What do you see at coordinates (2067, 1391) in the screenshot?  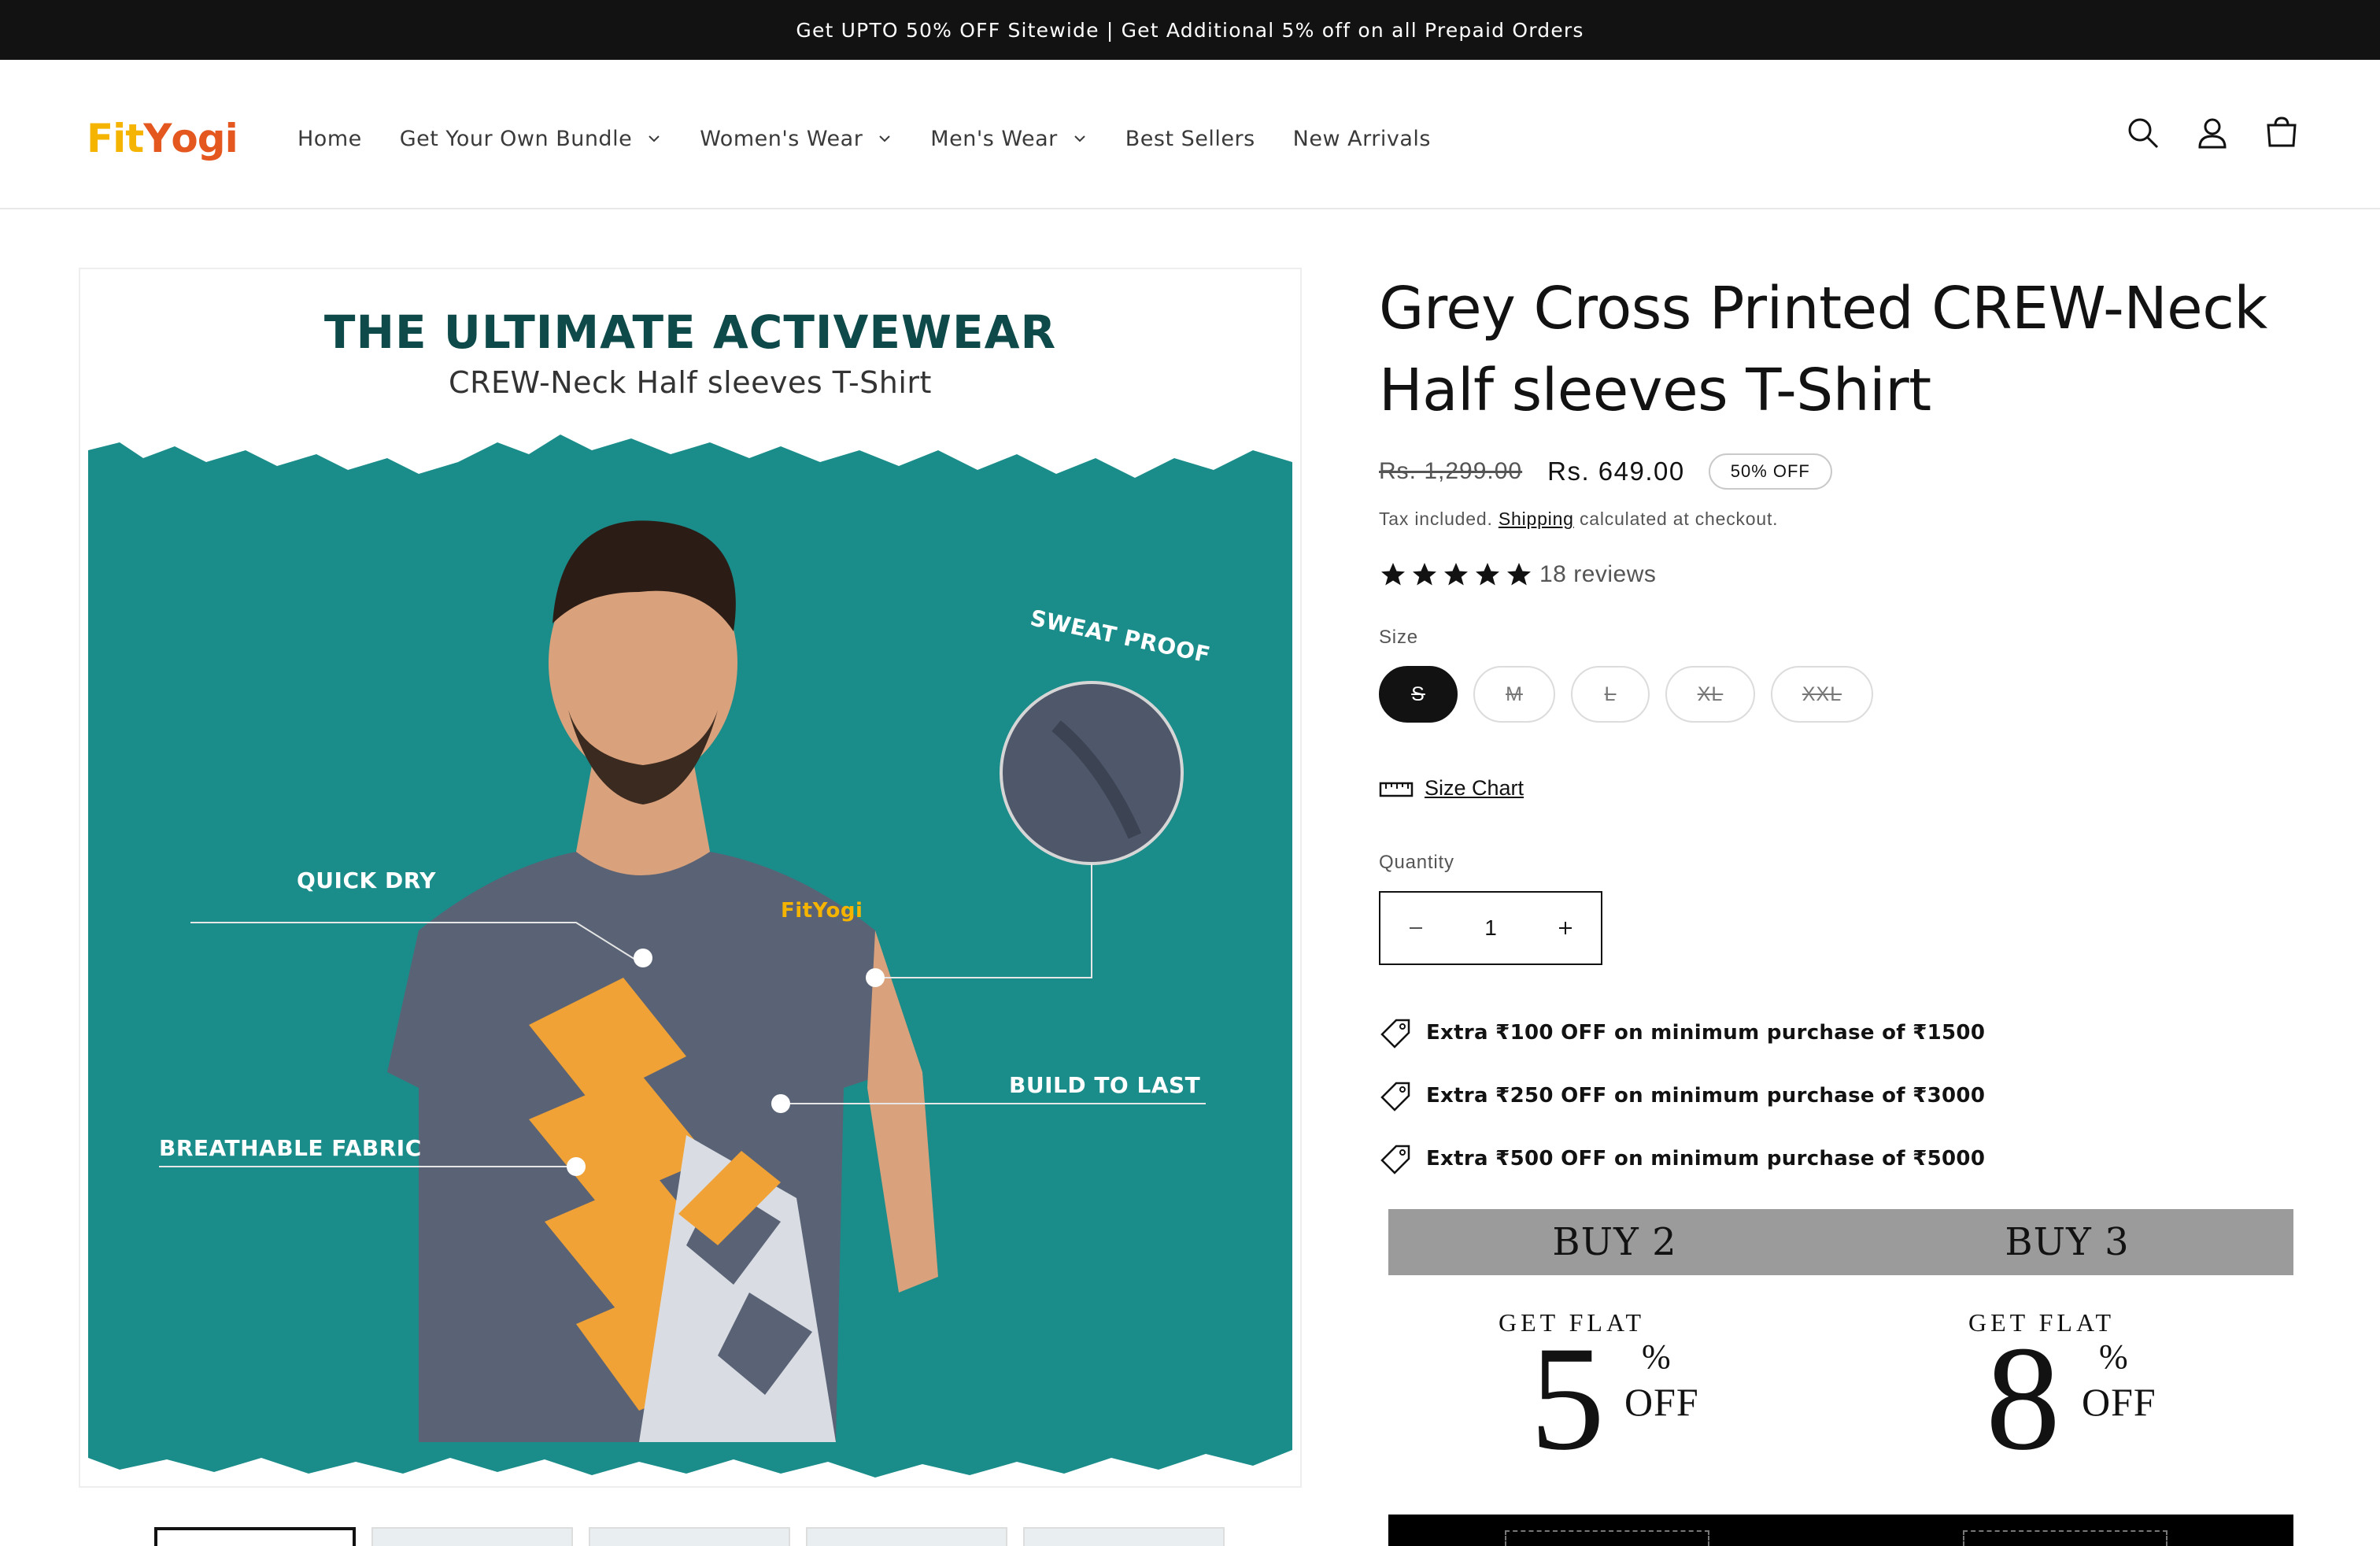 I see `deal-buy-3: GET FLAT 8 % OFF` at bounding box center [2067, 1391].